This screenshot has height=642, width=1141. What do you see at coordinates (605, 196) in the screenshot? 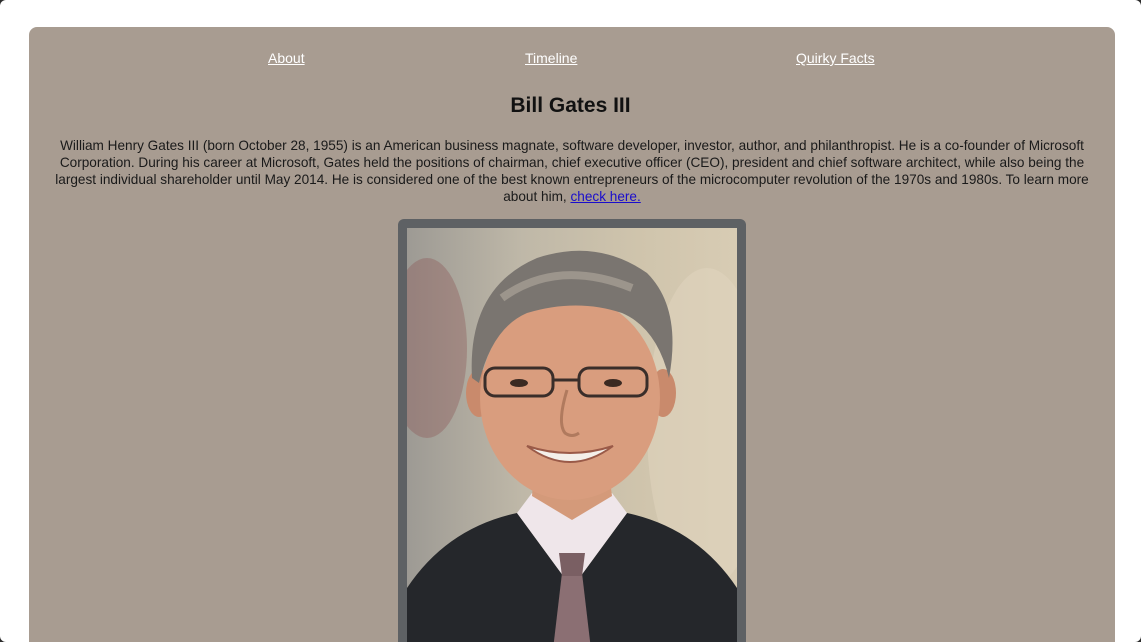
I see `learn-more-link: check here.` at bounding box center [605, 196].